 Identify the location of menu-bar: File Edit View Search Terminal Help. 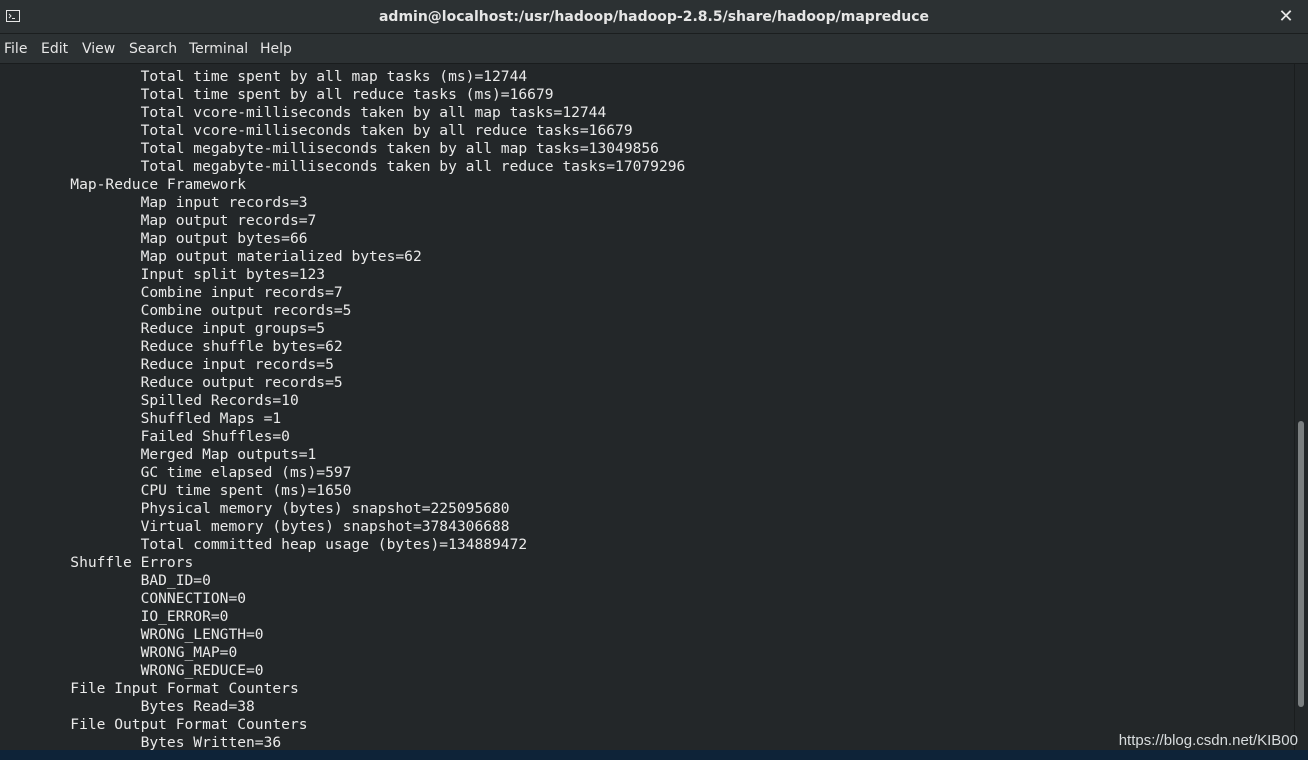
(654, 49).